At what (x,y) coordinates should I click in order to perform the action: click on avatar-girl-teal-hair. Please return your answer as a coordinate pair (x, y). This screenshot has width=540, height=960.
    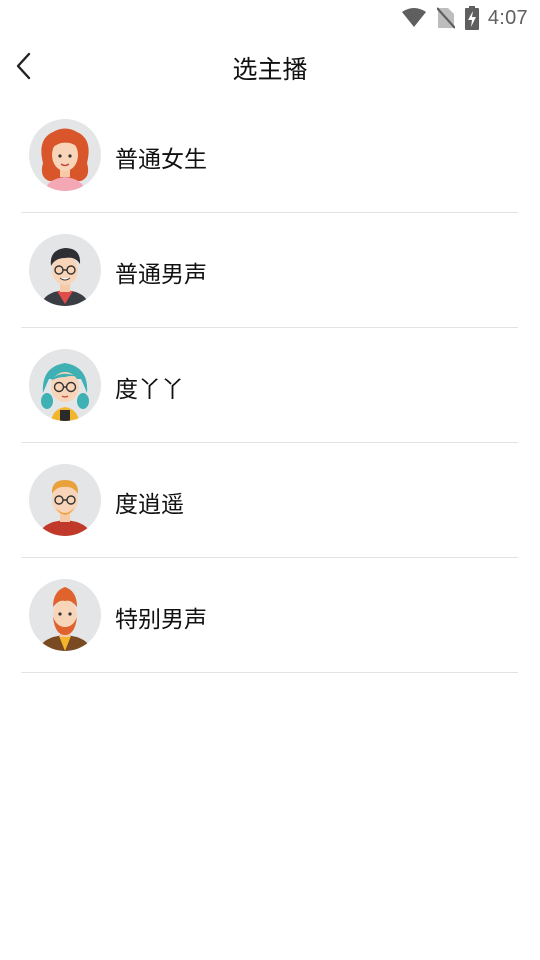
    Looking at the image, I should click on (65, 385).